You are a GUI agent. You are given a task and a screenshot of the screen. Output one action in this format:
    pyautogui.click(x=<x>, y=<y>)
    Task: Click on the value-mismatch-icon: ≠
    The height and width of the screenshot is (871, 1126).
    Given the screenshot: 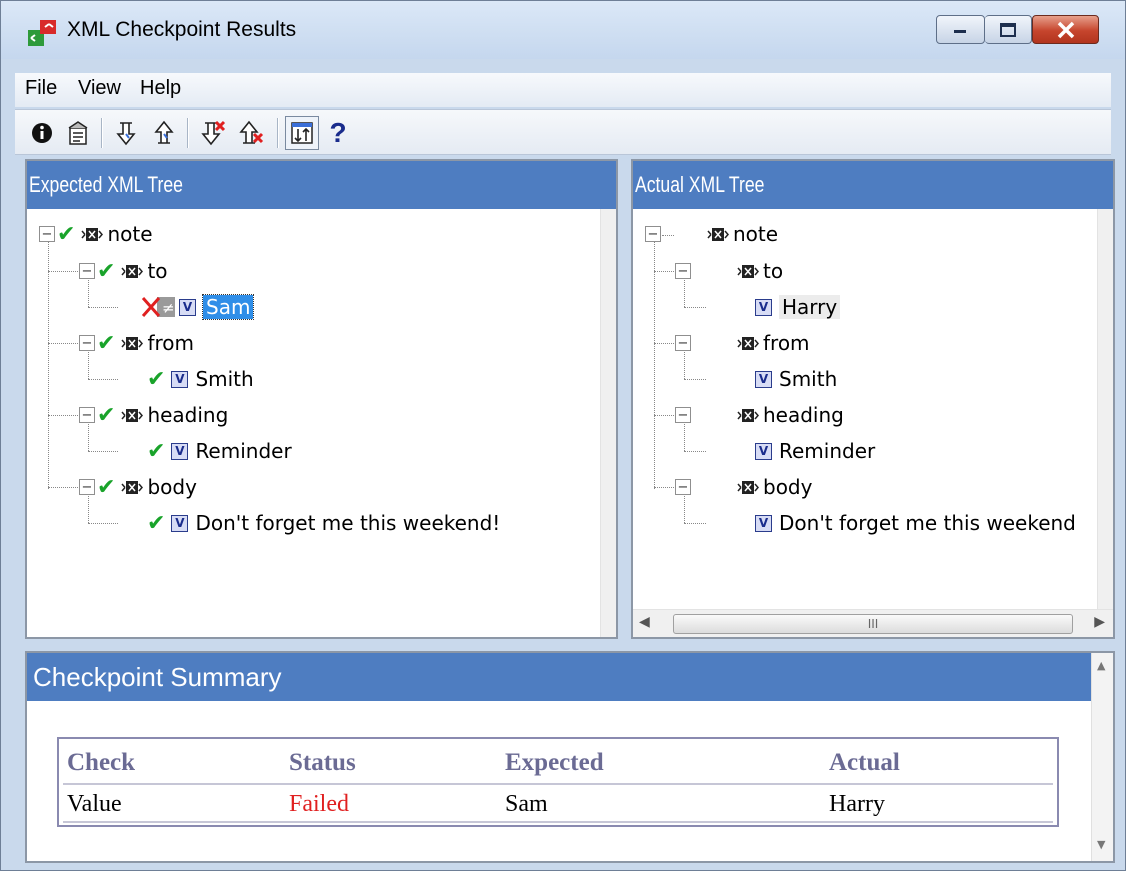 What is the action you would take?
    pyautogui.click(x=157, y=307)
    